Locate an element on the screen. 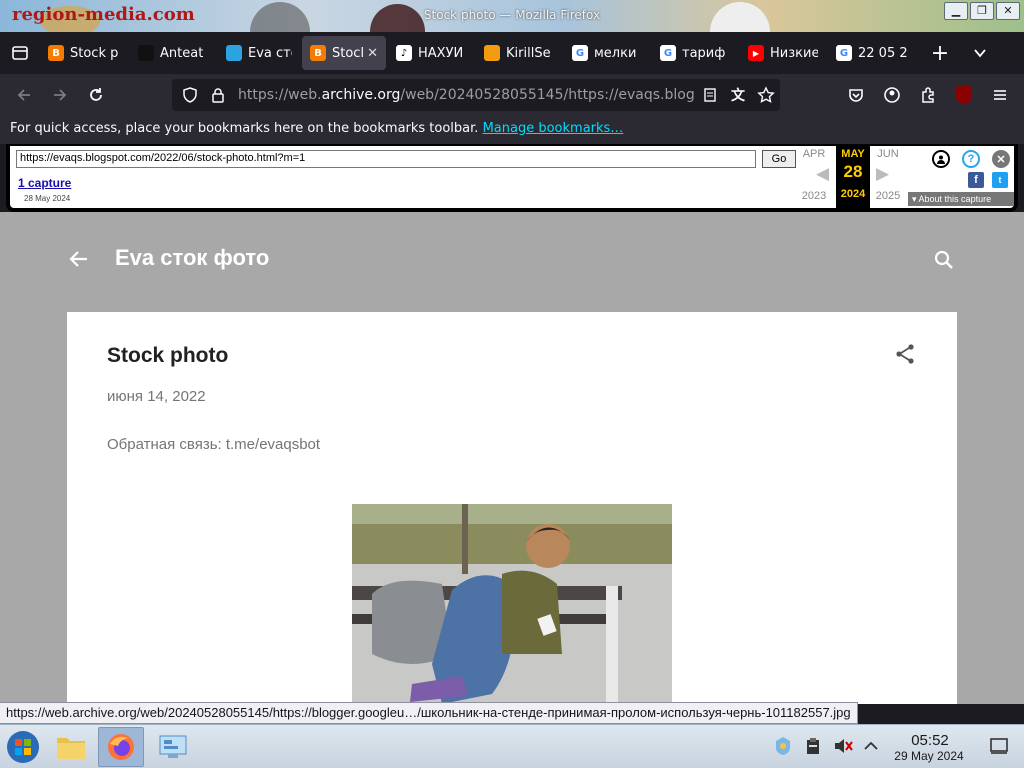 Image resolution: width=1024 pixels, height=768 pixels. windows-start-icon is located at coordinates (23, 747).